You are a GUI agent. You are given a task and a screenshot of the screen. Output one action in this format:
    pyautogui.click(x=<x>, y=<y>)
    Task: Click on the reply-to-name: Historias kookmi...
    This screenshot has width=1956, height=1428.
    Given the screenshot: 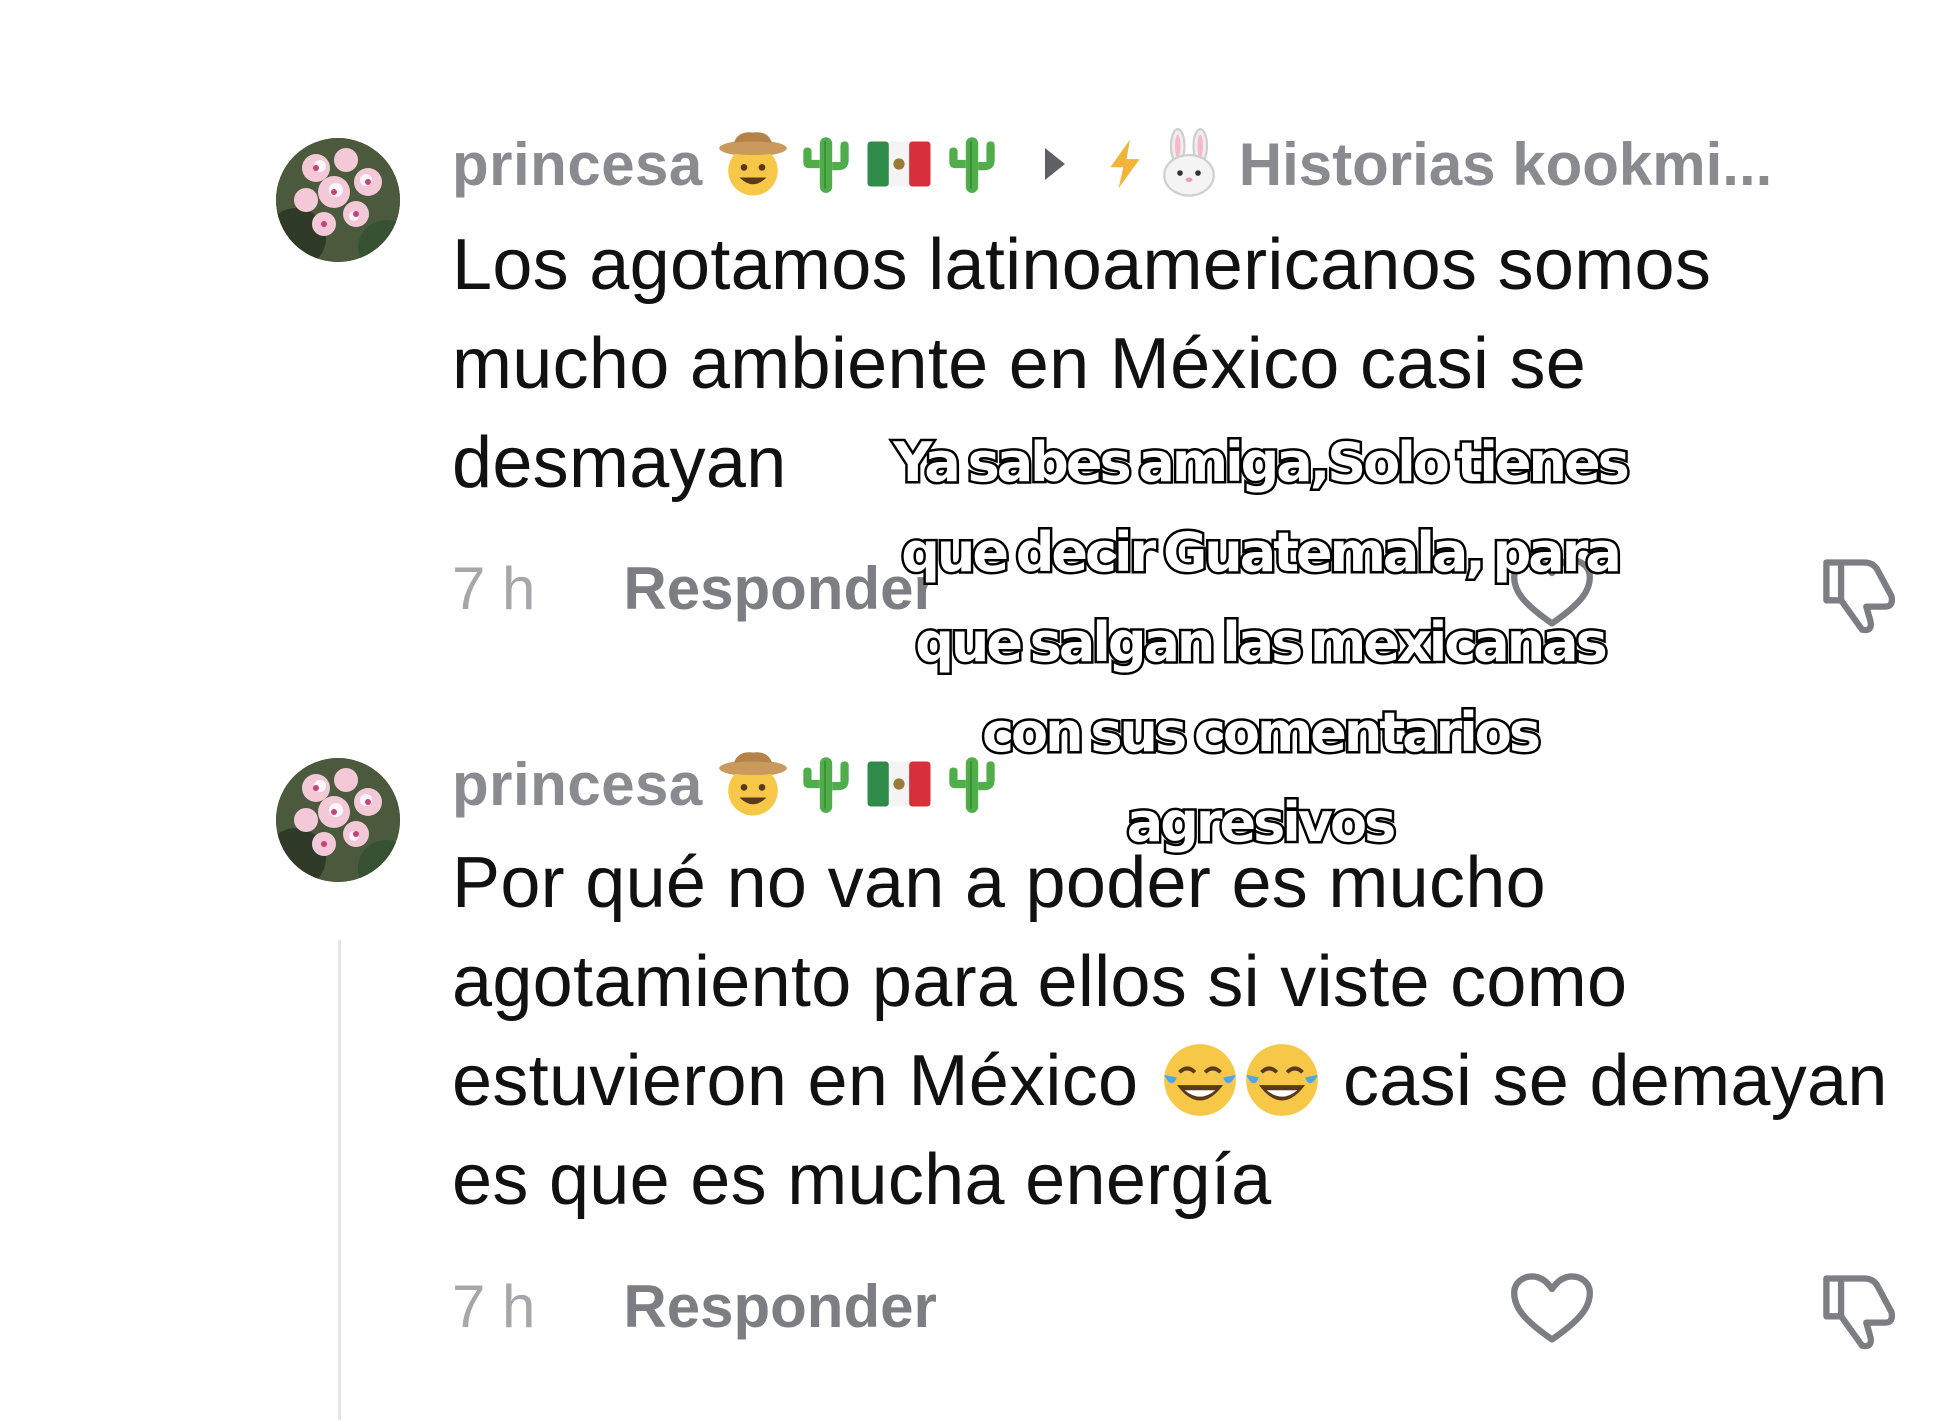 What is the action you would take?
    pyautogui.click(x=1505, y=164)
    